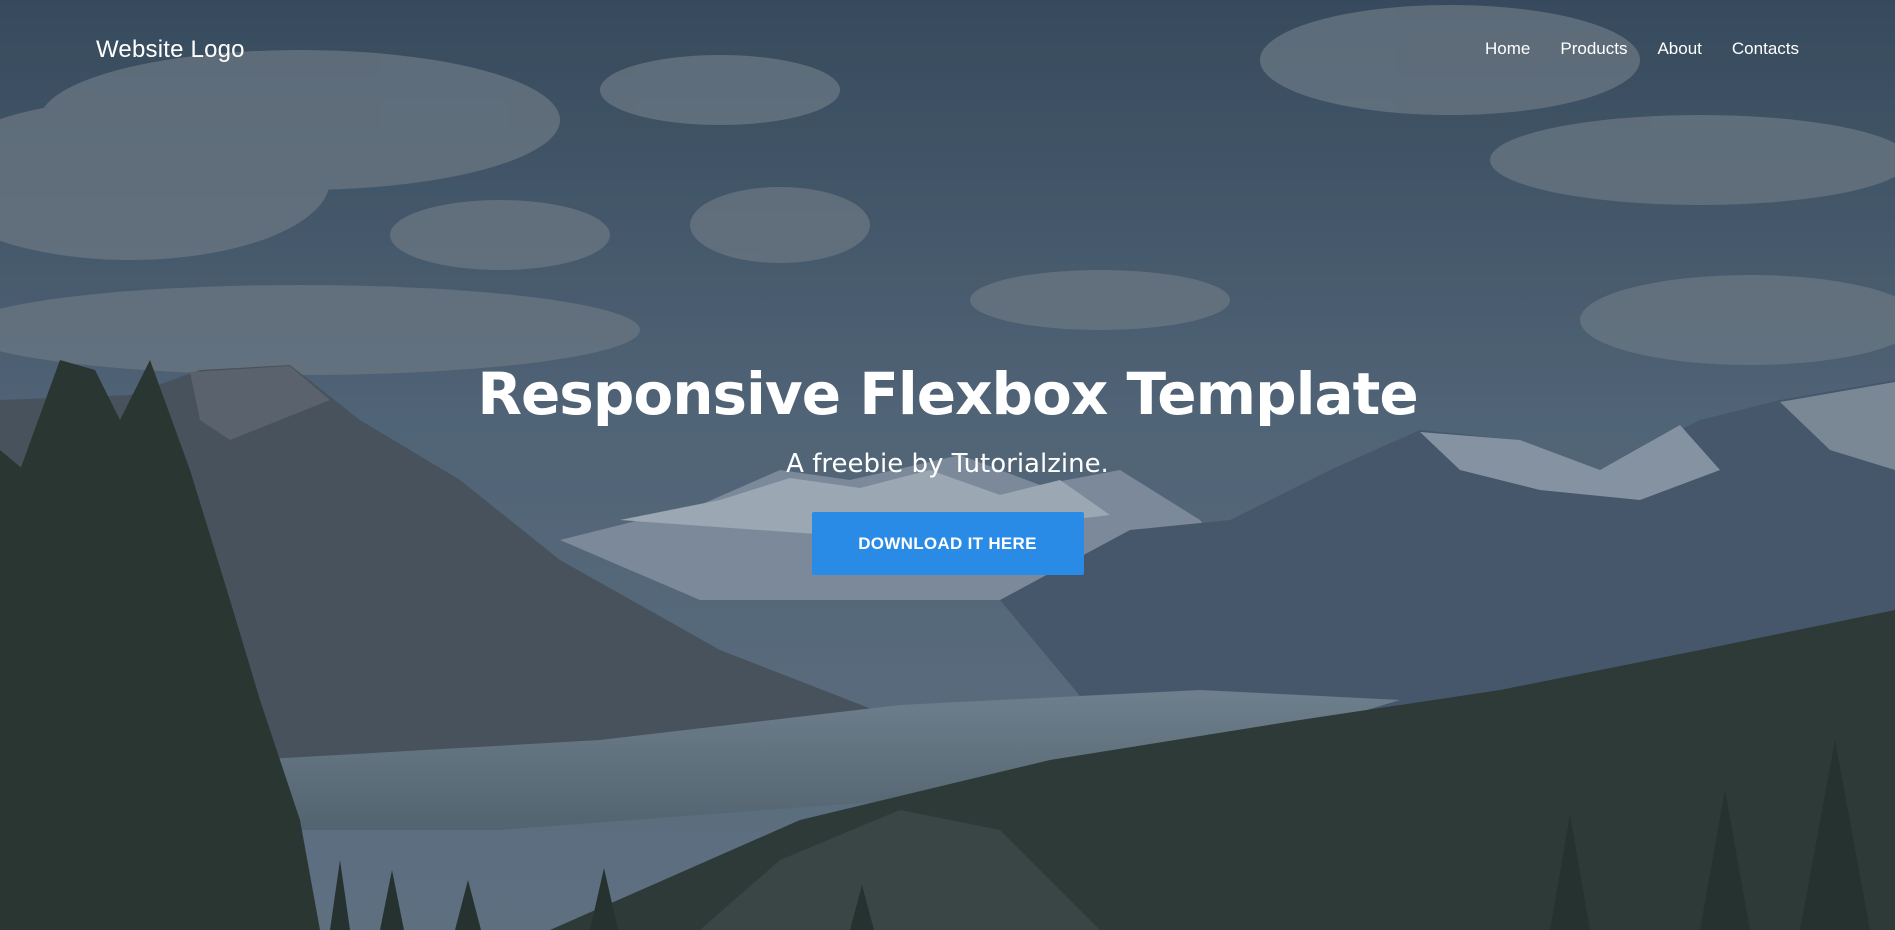  I want to click on hero-subtitle: A freebie by Tutorialzine., so click(947, 464).